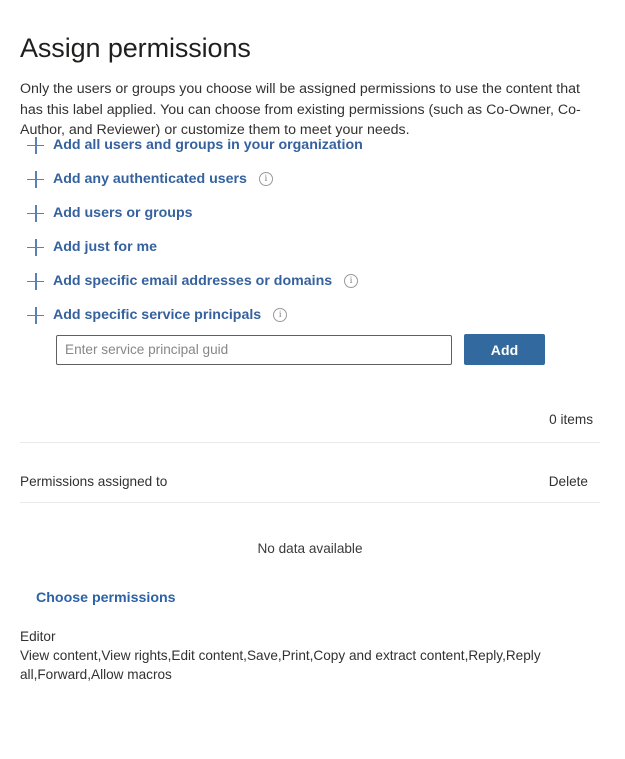  What do you see at coordinates (157, 315) in the screenshot?
I see `add-option-label: Add specific service principals` at bounding box center [157, 315].